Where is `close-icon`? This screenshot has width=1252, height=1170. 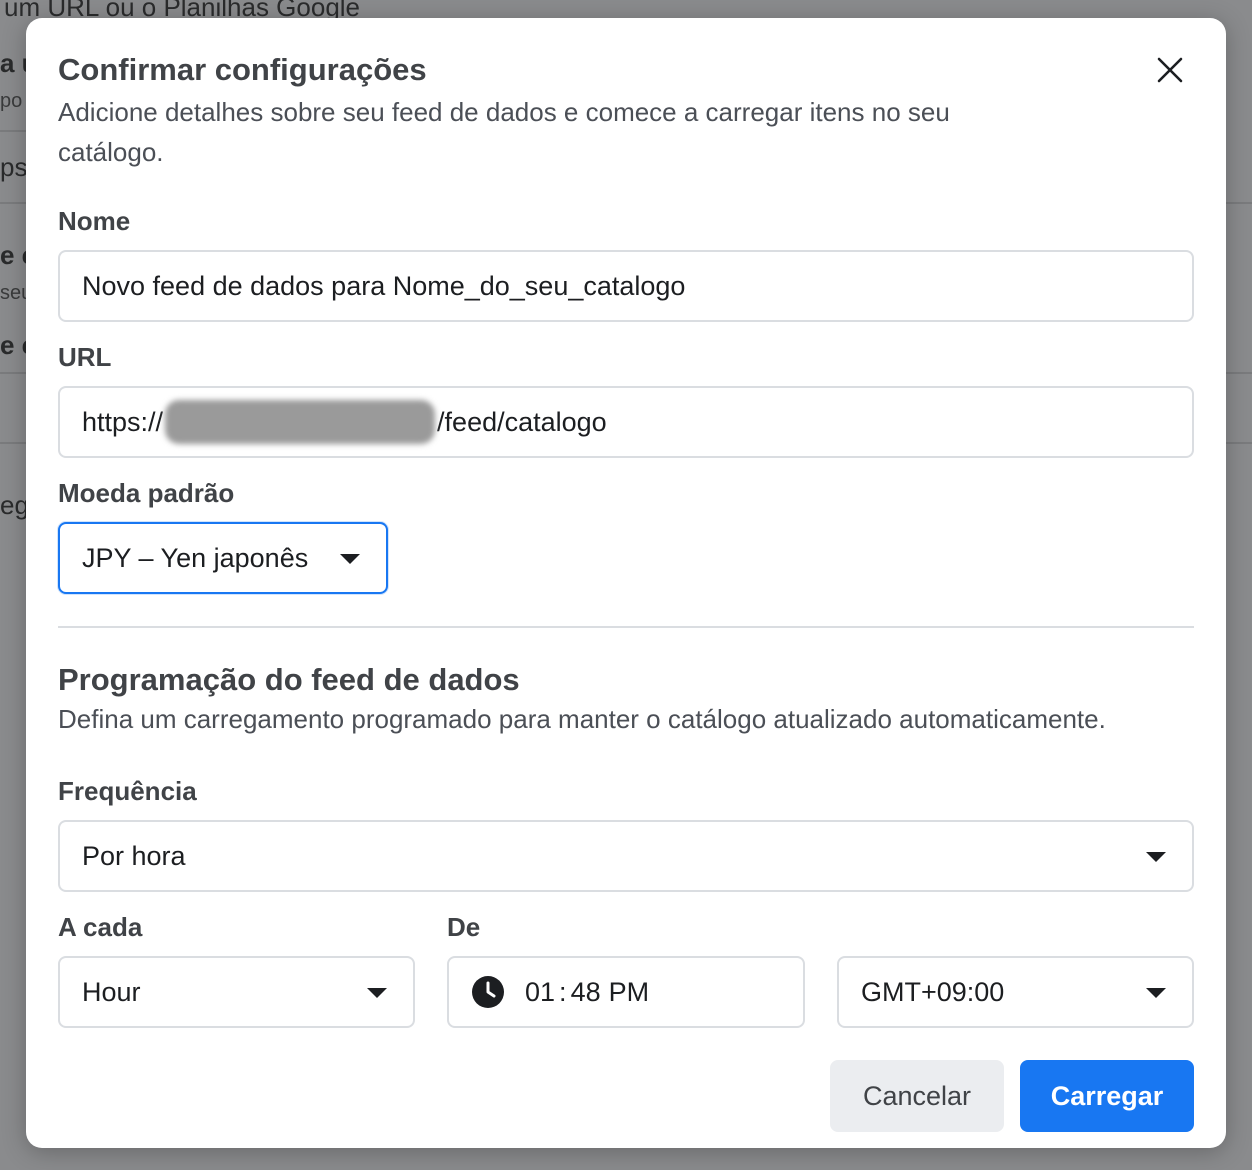 close-icon is located at coordinates (1170, 70).